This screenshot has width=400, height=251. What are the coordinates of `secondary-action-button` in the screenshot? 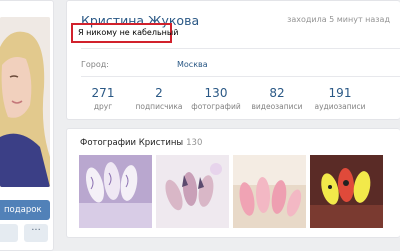 It's located at (9, 233).